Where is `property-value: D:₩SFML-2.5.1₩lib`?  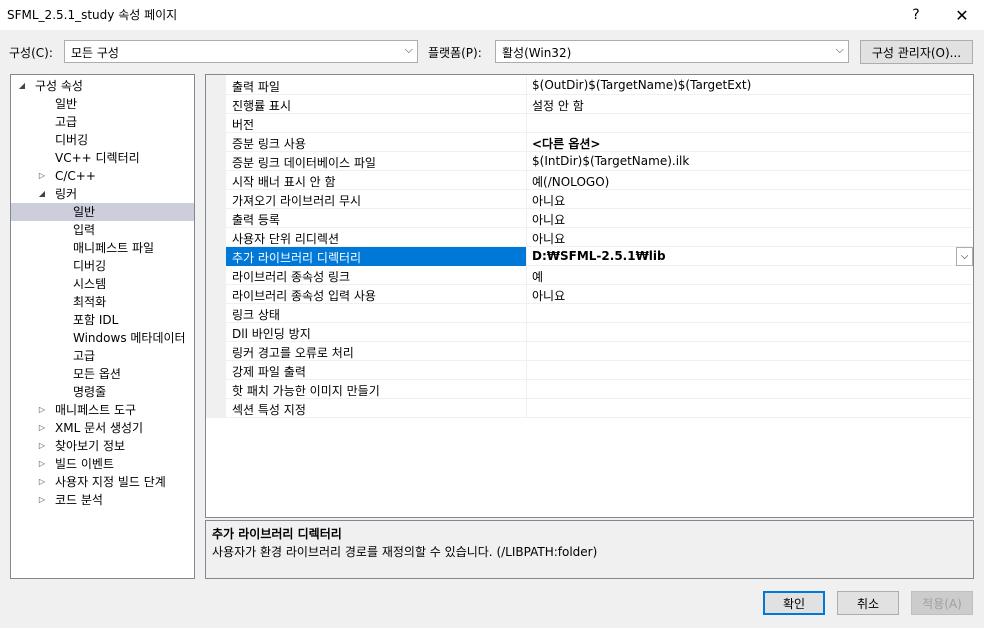 property-value: D:₩SFML-2.5.1₩lib is located at coordinates (599, 256).